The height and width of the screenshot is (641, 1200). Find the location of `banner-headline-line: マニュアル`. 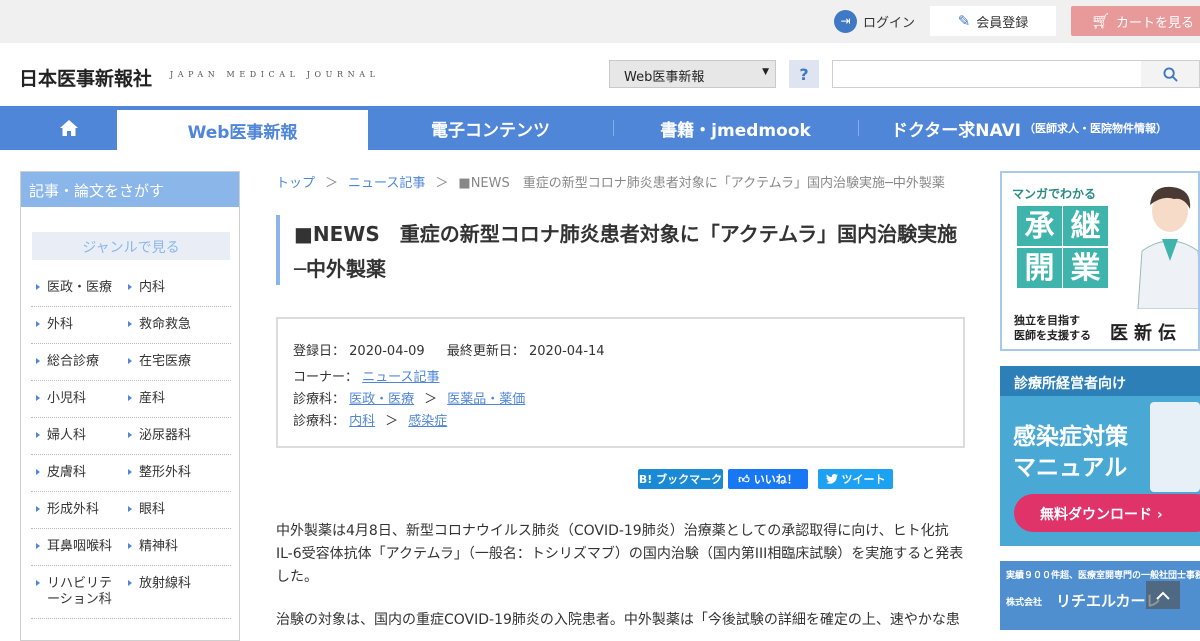

banner-headline-line: マニュアル is located at coordinates (1070, 468).